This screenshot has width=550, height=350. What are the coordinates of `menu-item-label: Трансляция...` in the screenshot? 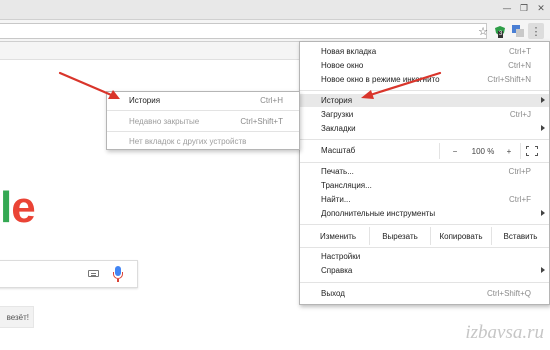 It's located at (346, 185).